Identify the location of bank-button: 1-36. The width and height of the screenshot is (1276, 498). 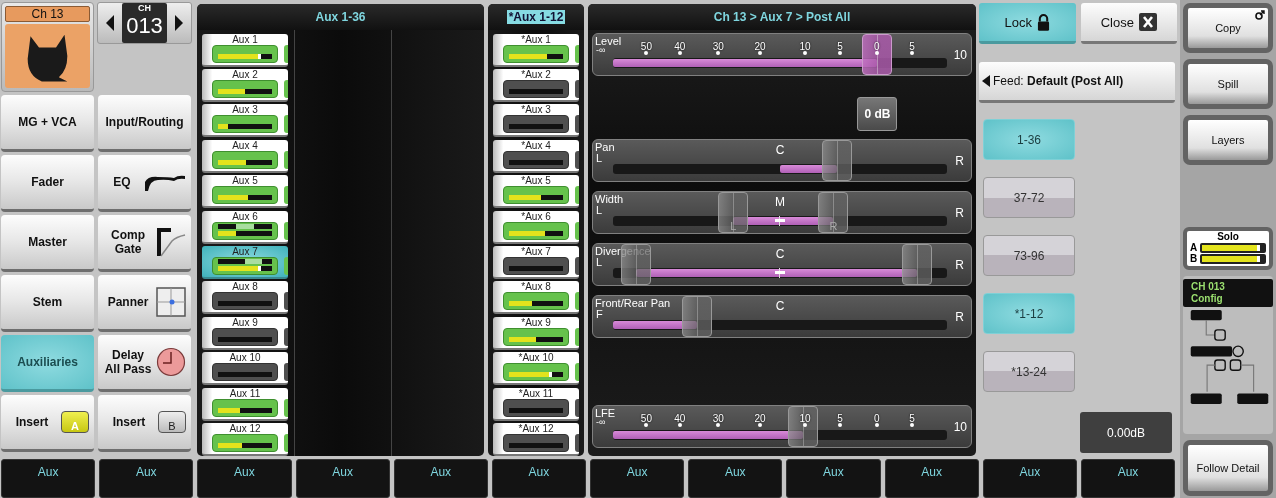
(1029, 139).